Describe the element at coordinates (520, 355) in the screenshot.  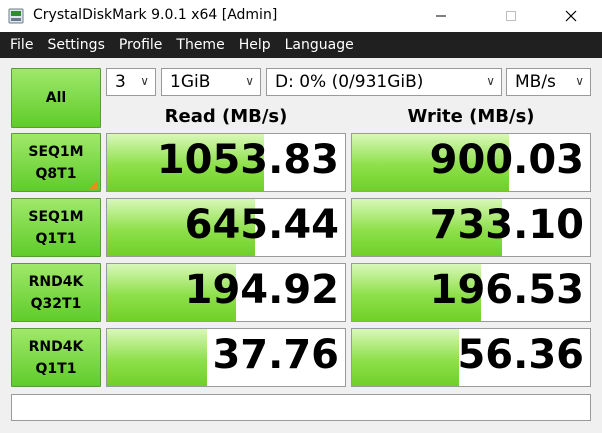
I see `write-value: 56.36` at that location.